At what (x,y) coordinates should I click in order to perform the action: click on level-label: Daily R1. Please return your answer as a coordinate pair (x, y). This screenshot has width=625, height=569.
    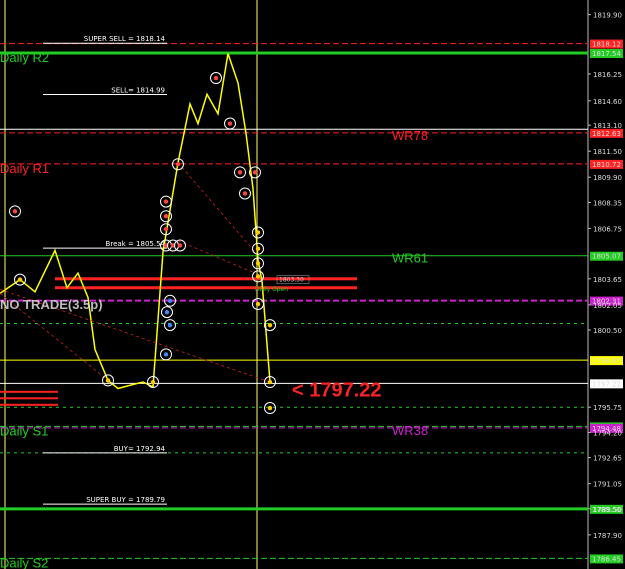
    Looking at the image, I should click on (24, 168).